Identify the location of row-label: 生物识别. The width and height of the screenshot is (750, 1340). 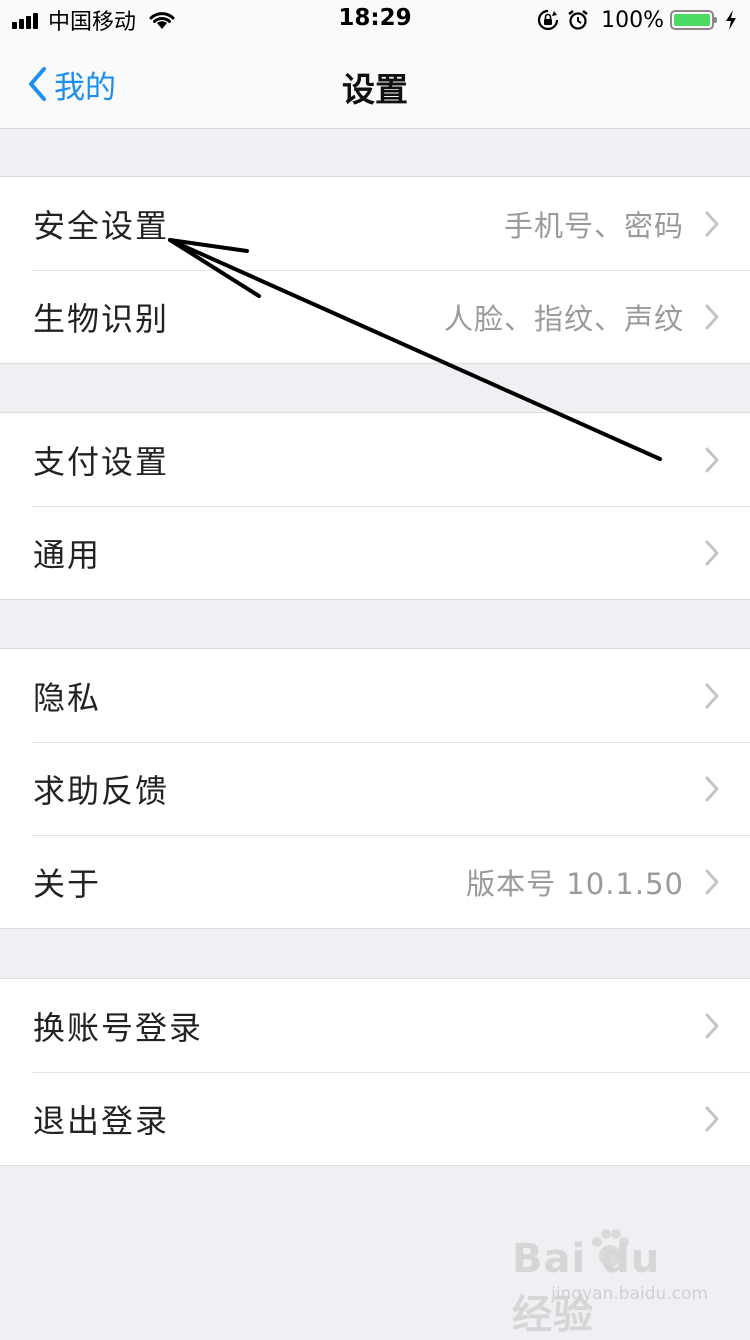
(101, 319).